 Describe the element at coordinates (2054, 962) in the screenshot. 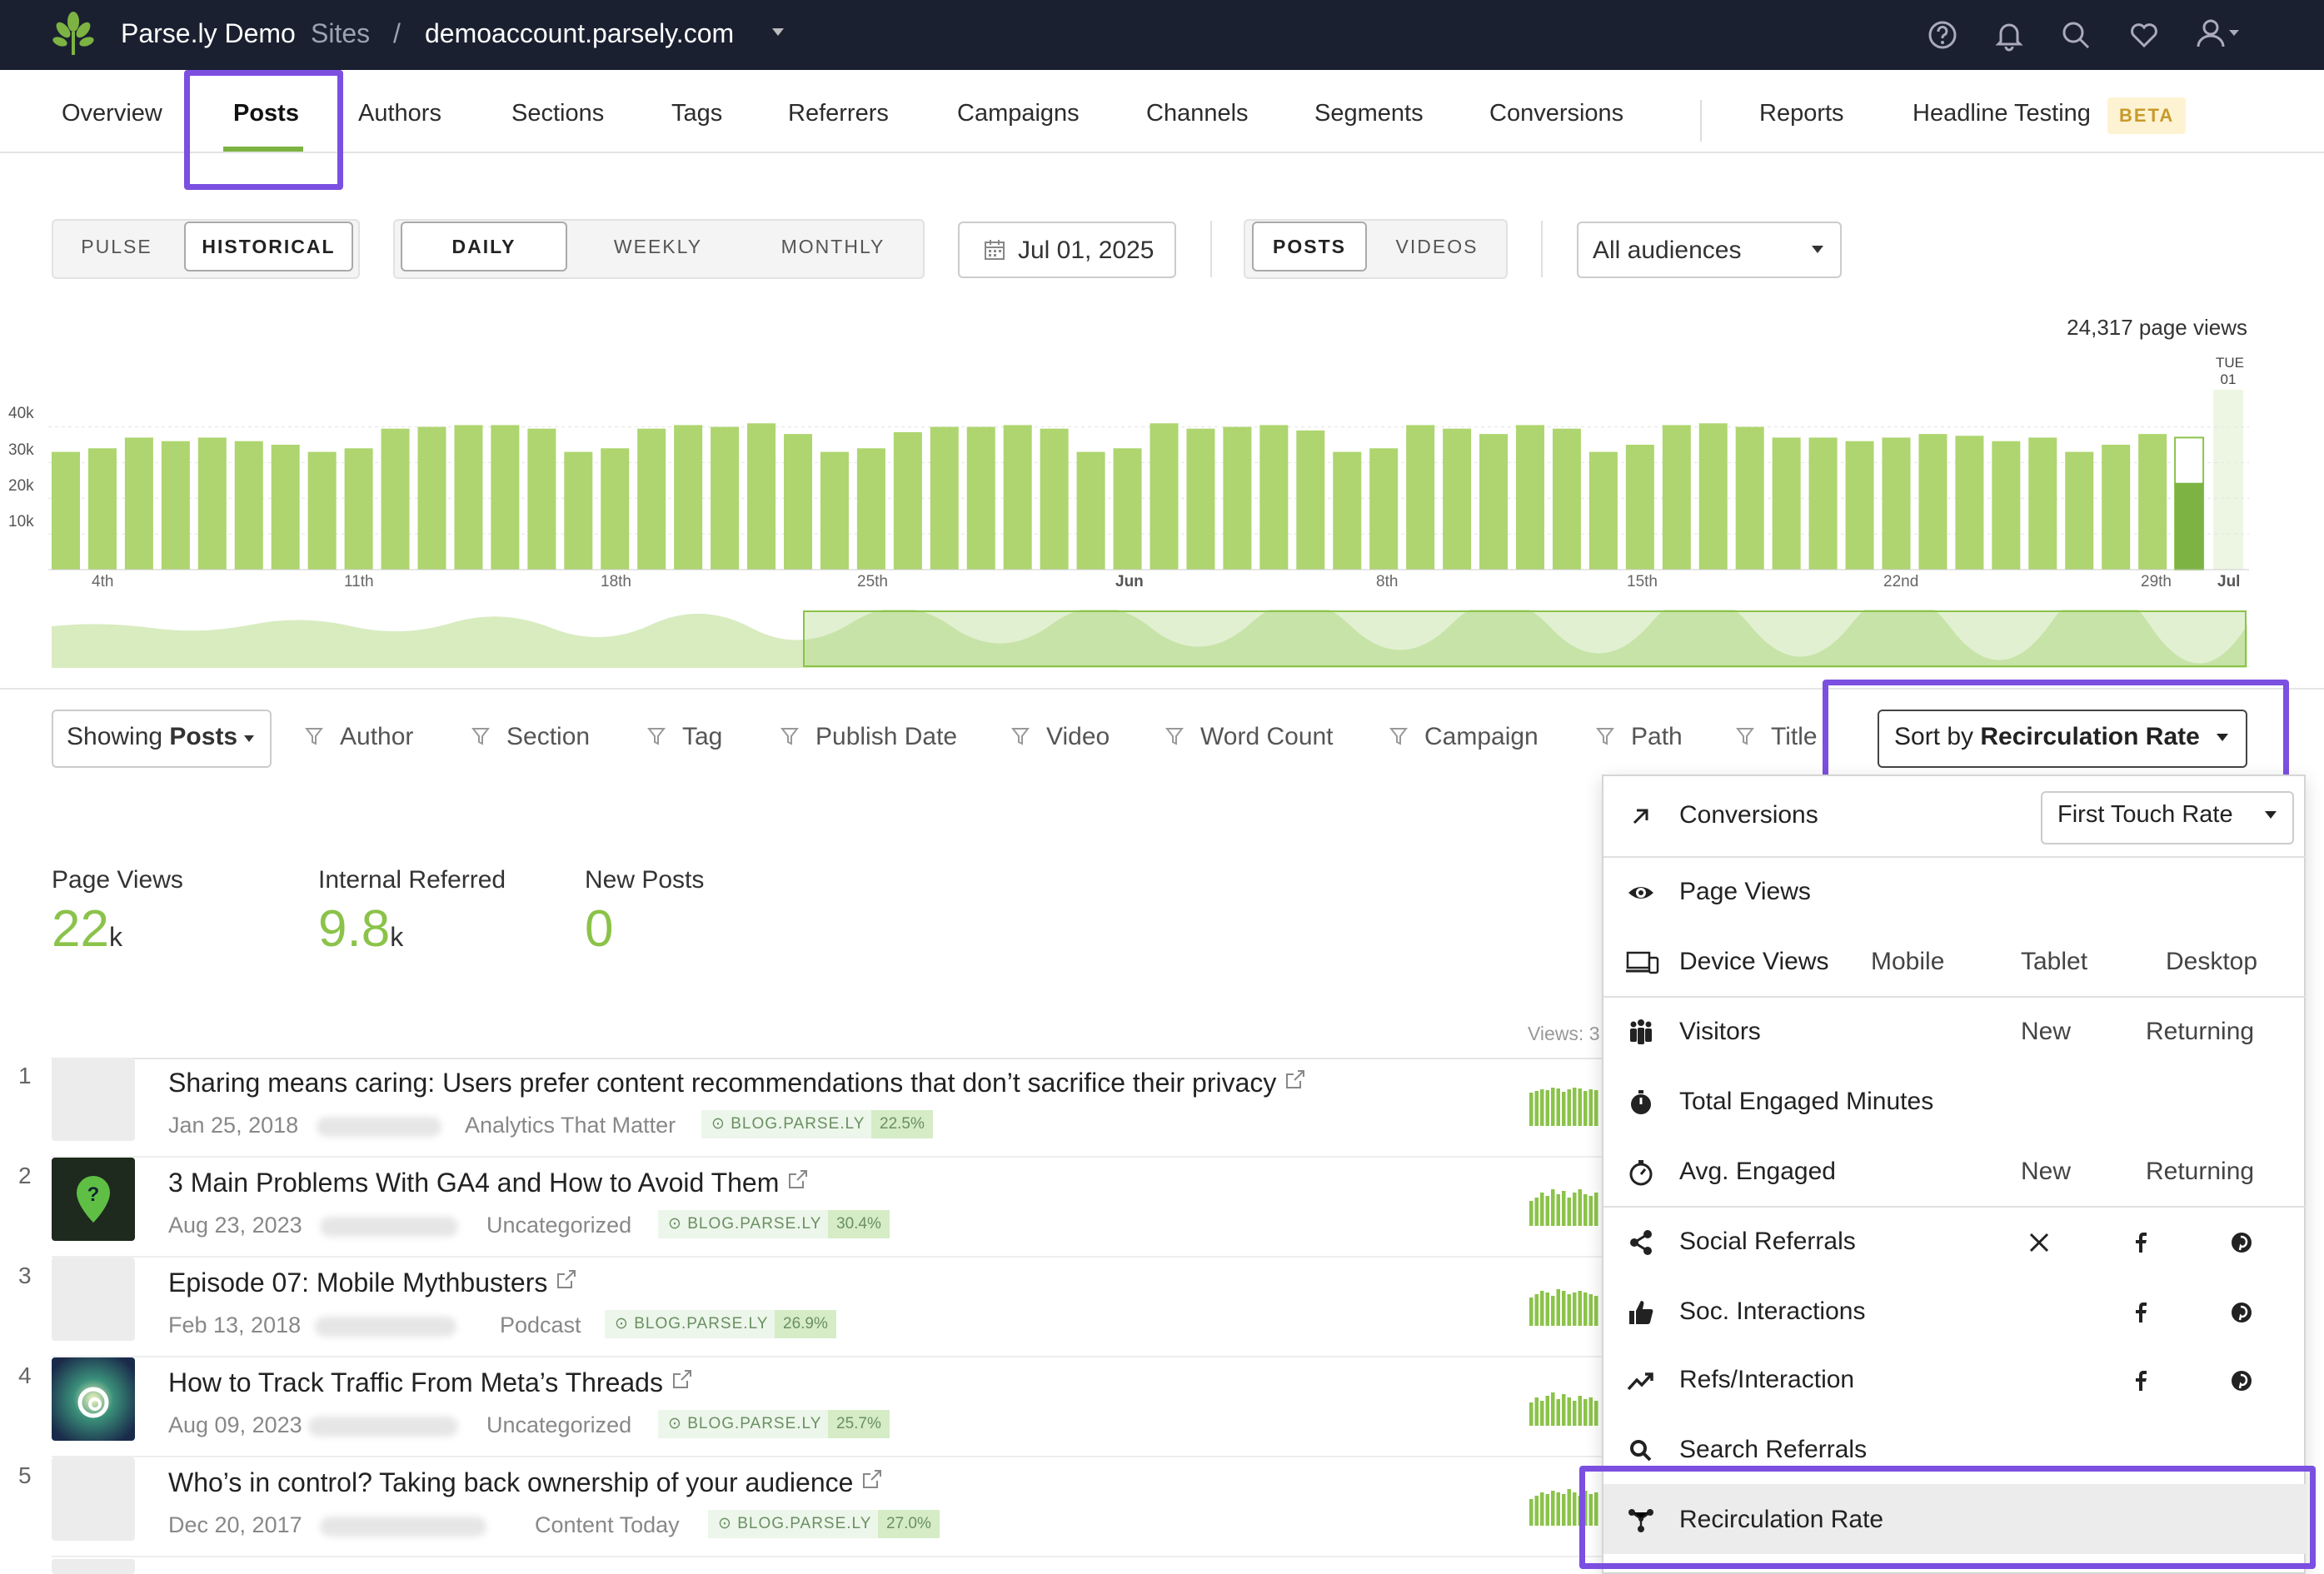

I see `sort-sub-tablet: Tablet` at that location.